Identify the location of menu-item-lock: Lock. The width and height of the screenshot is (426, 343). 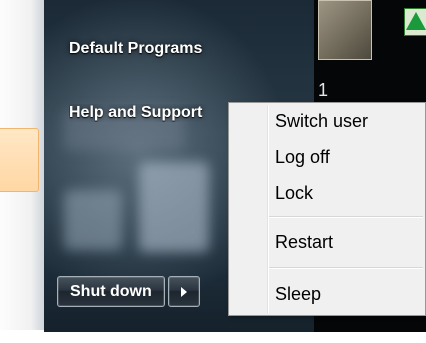
(294, 193).